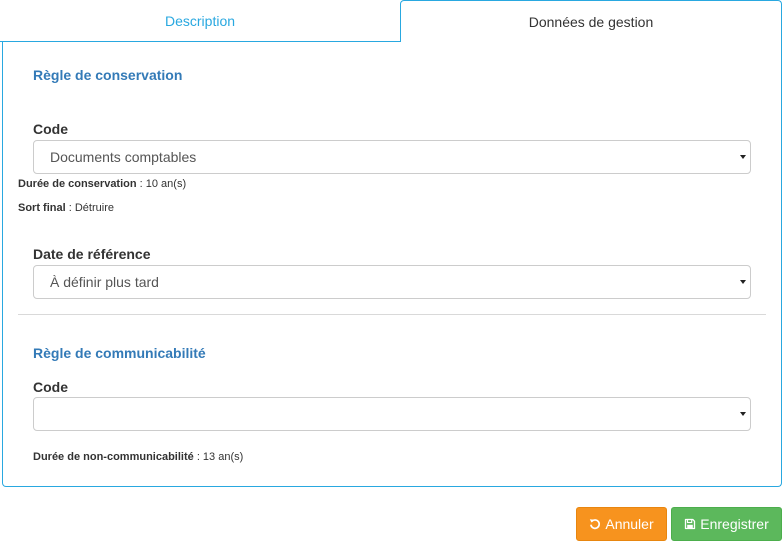 Image resolution: width=782 pixels, height=544 pixels. Describe the element at coordinates (50, 129) in the screenshot. I see `conservation-code-label: Code` at that location.